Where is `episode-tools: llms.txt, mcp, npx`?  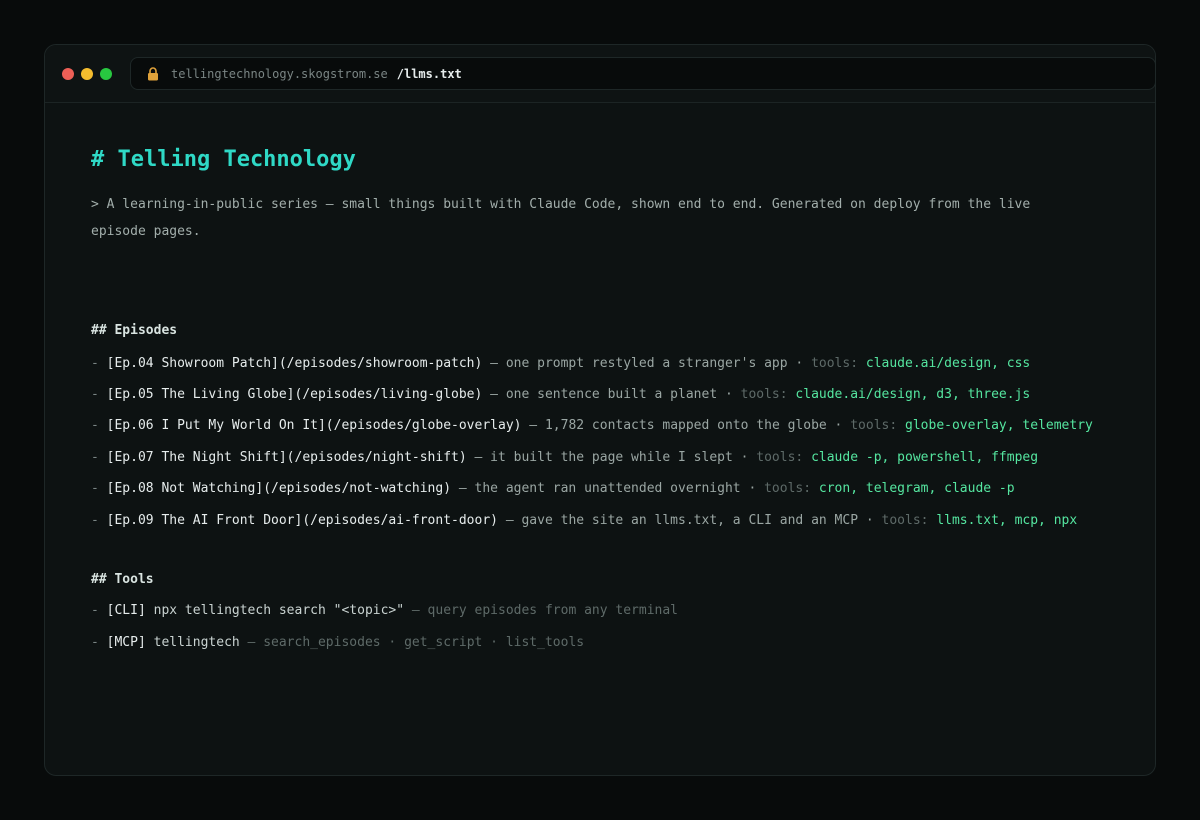
episode-tools: llms.txt, mcp, npx is located at coordinates (1007, 520).